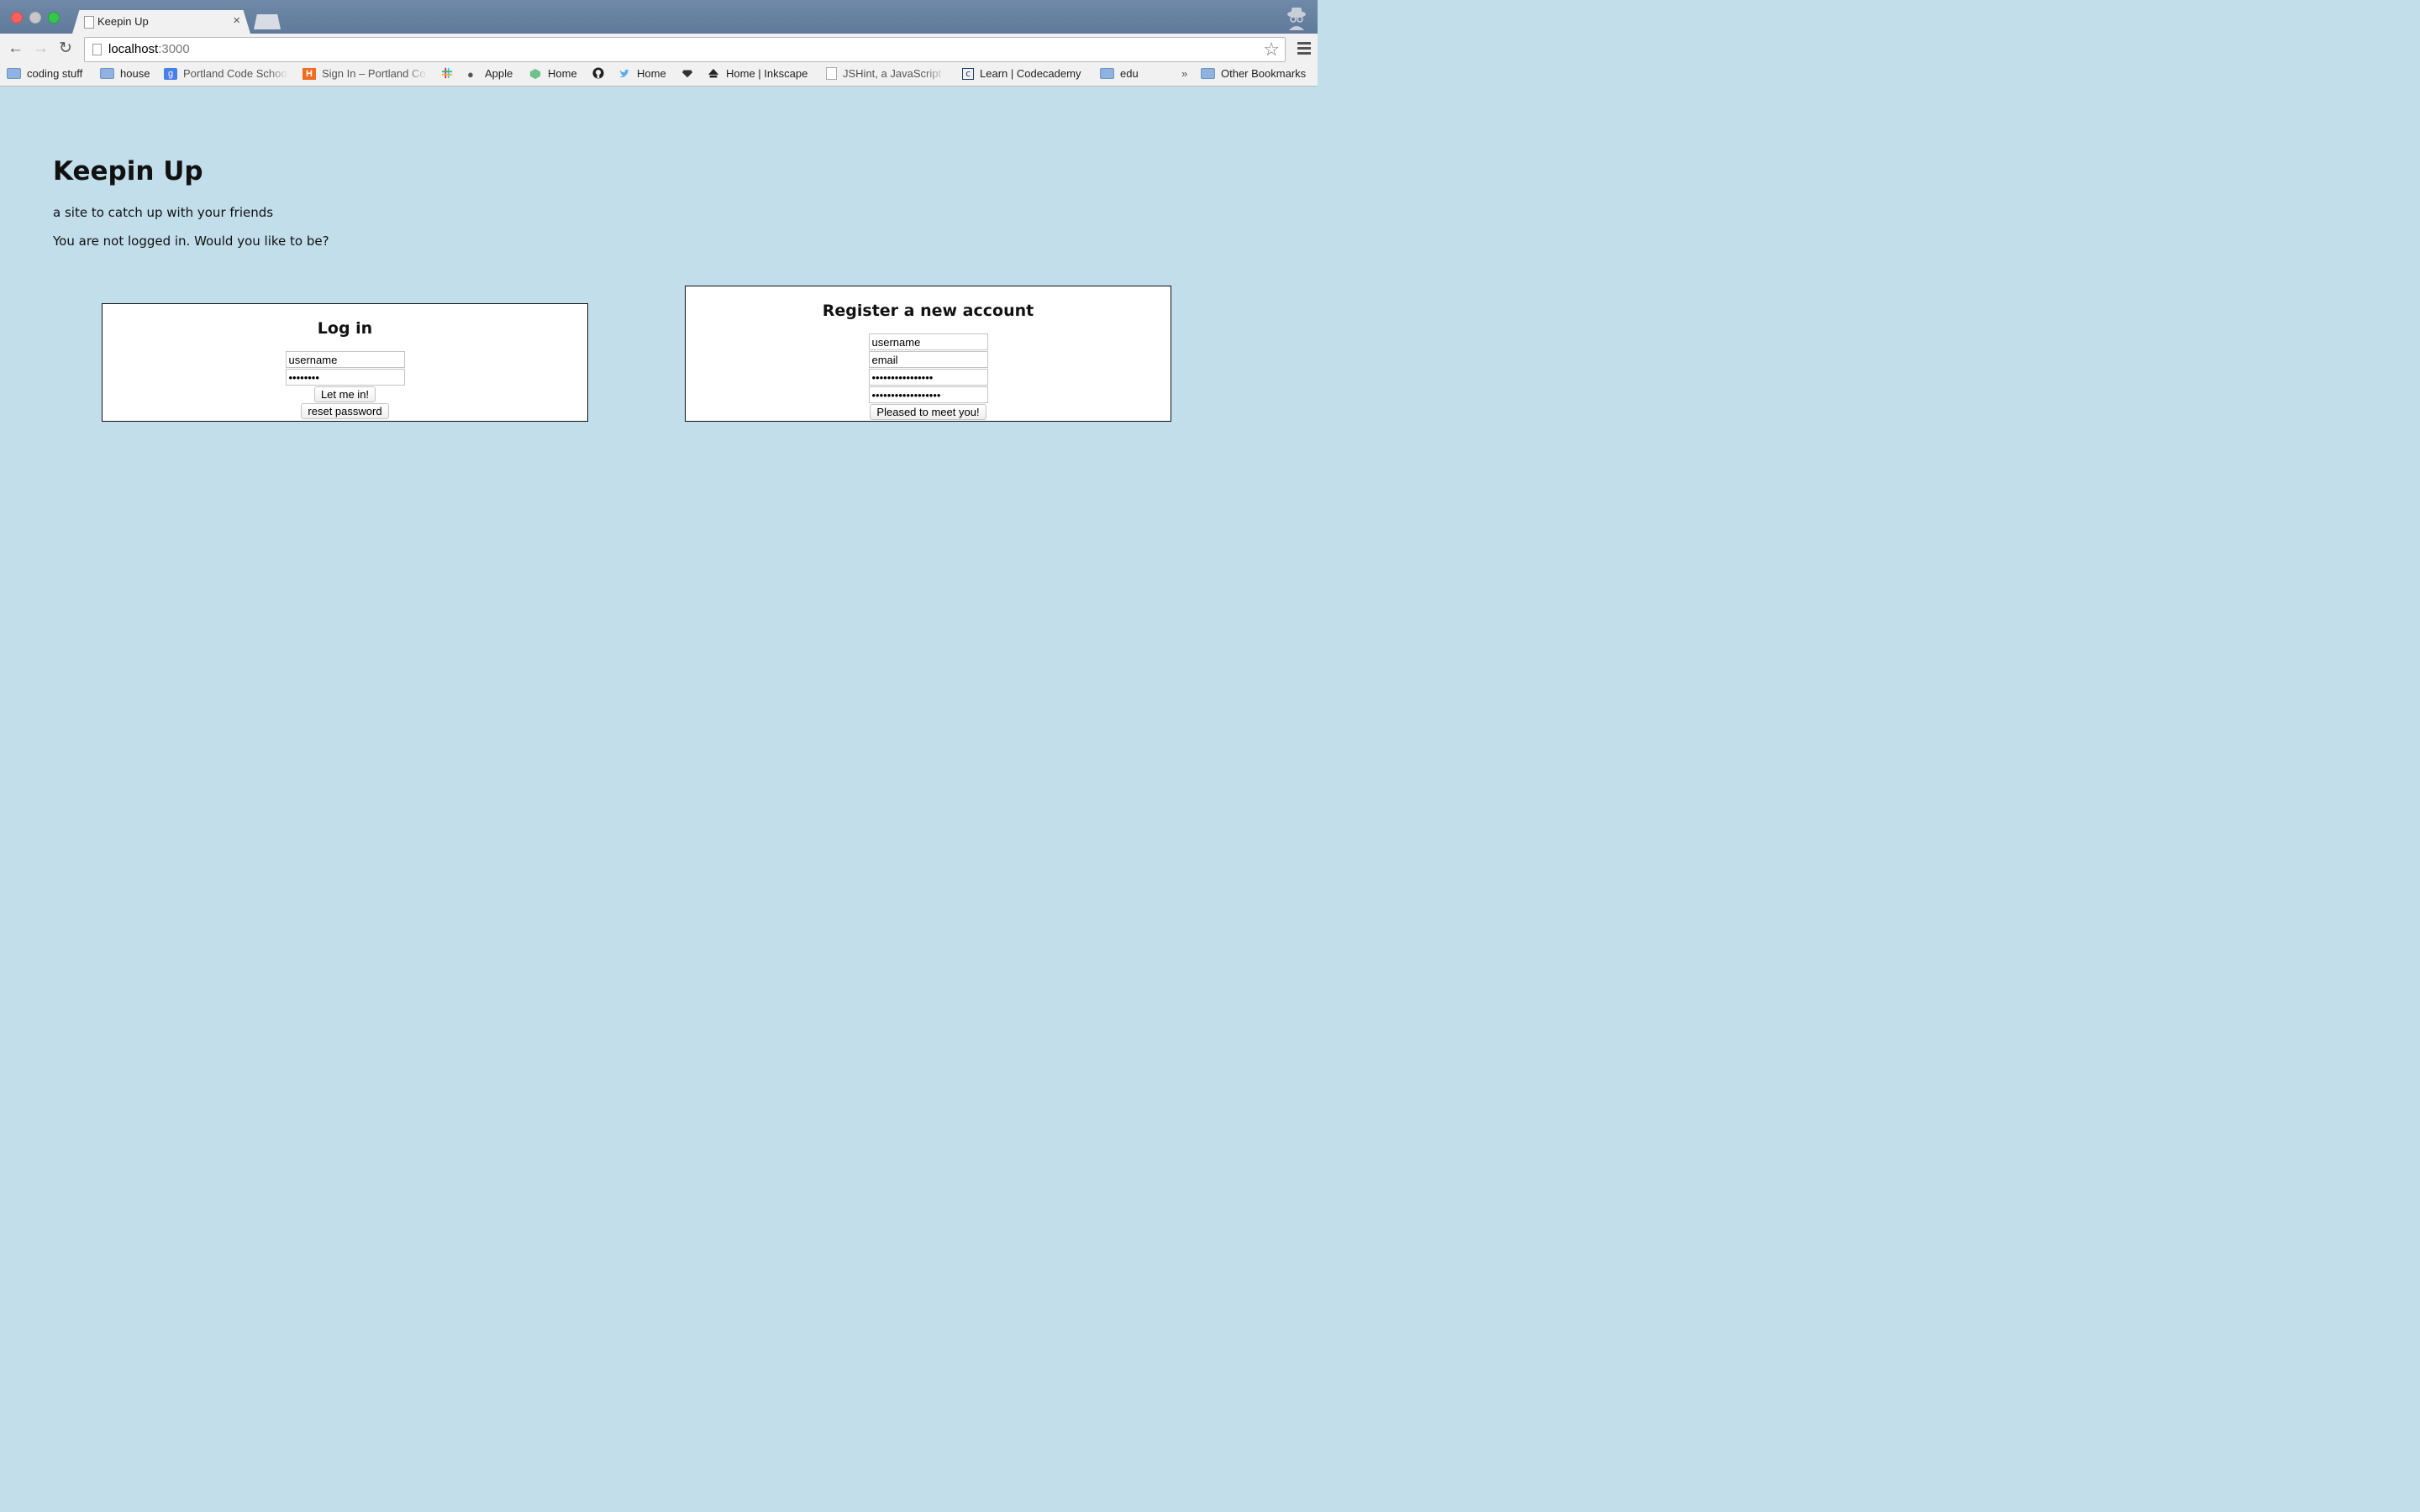 The height and width of the screenshot is (1512, 2420). What do you see at coordinates (1271, 49) in the screenshot?
I see `bookmark-star-icon: ☆` at bounding box center [1271, 49].